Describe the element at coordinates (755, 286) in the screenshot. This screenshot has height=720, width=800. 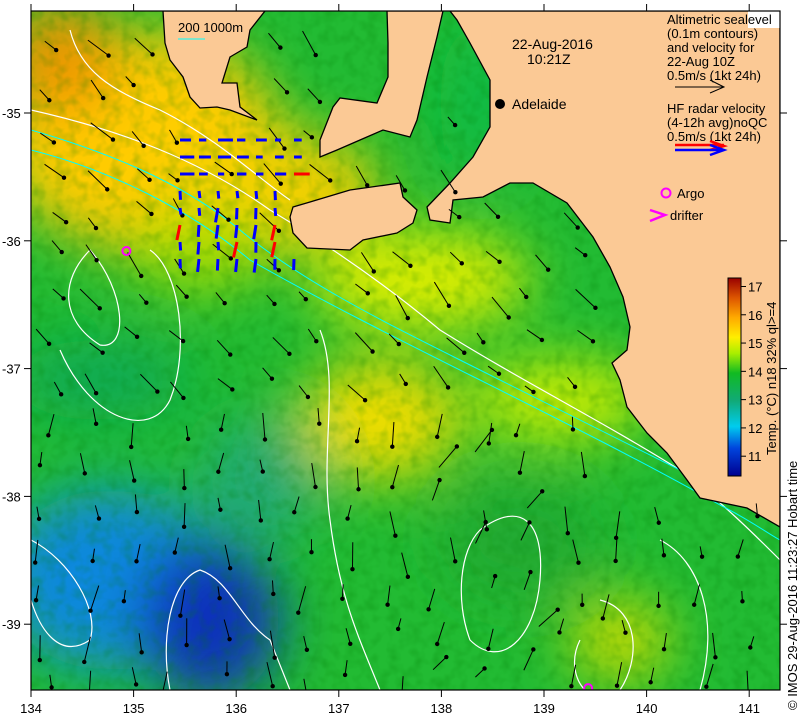
I see `colorbar-tick-label: 17` at that location.